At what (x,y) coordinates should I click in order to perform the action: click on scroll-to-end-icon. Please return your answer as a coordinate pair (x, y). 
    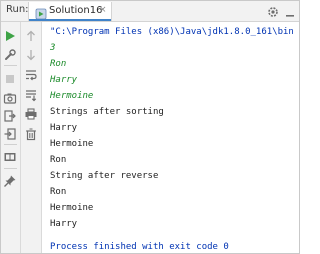
    Looking at the image, I should click on (31, 94).